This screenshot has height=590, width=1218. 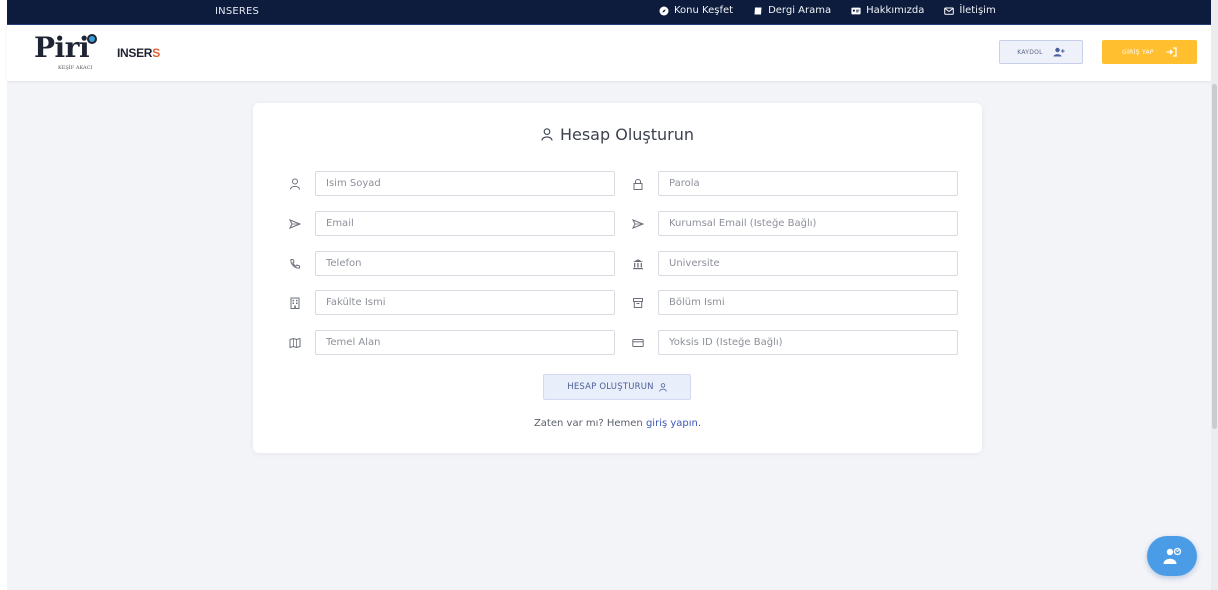 I want to click on login-prompt: Zaten var mı? Hemen giriş yapın., so click(x=617, y=423).